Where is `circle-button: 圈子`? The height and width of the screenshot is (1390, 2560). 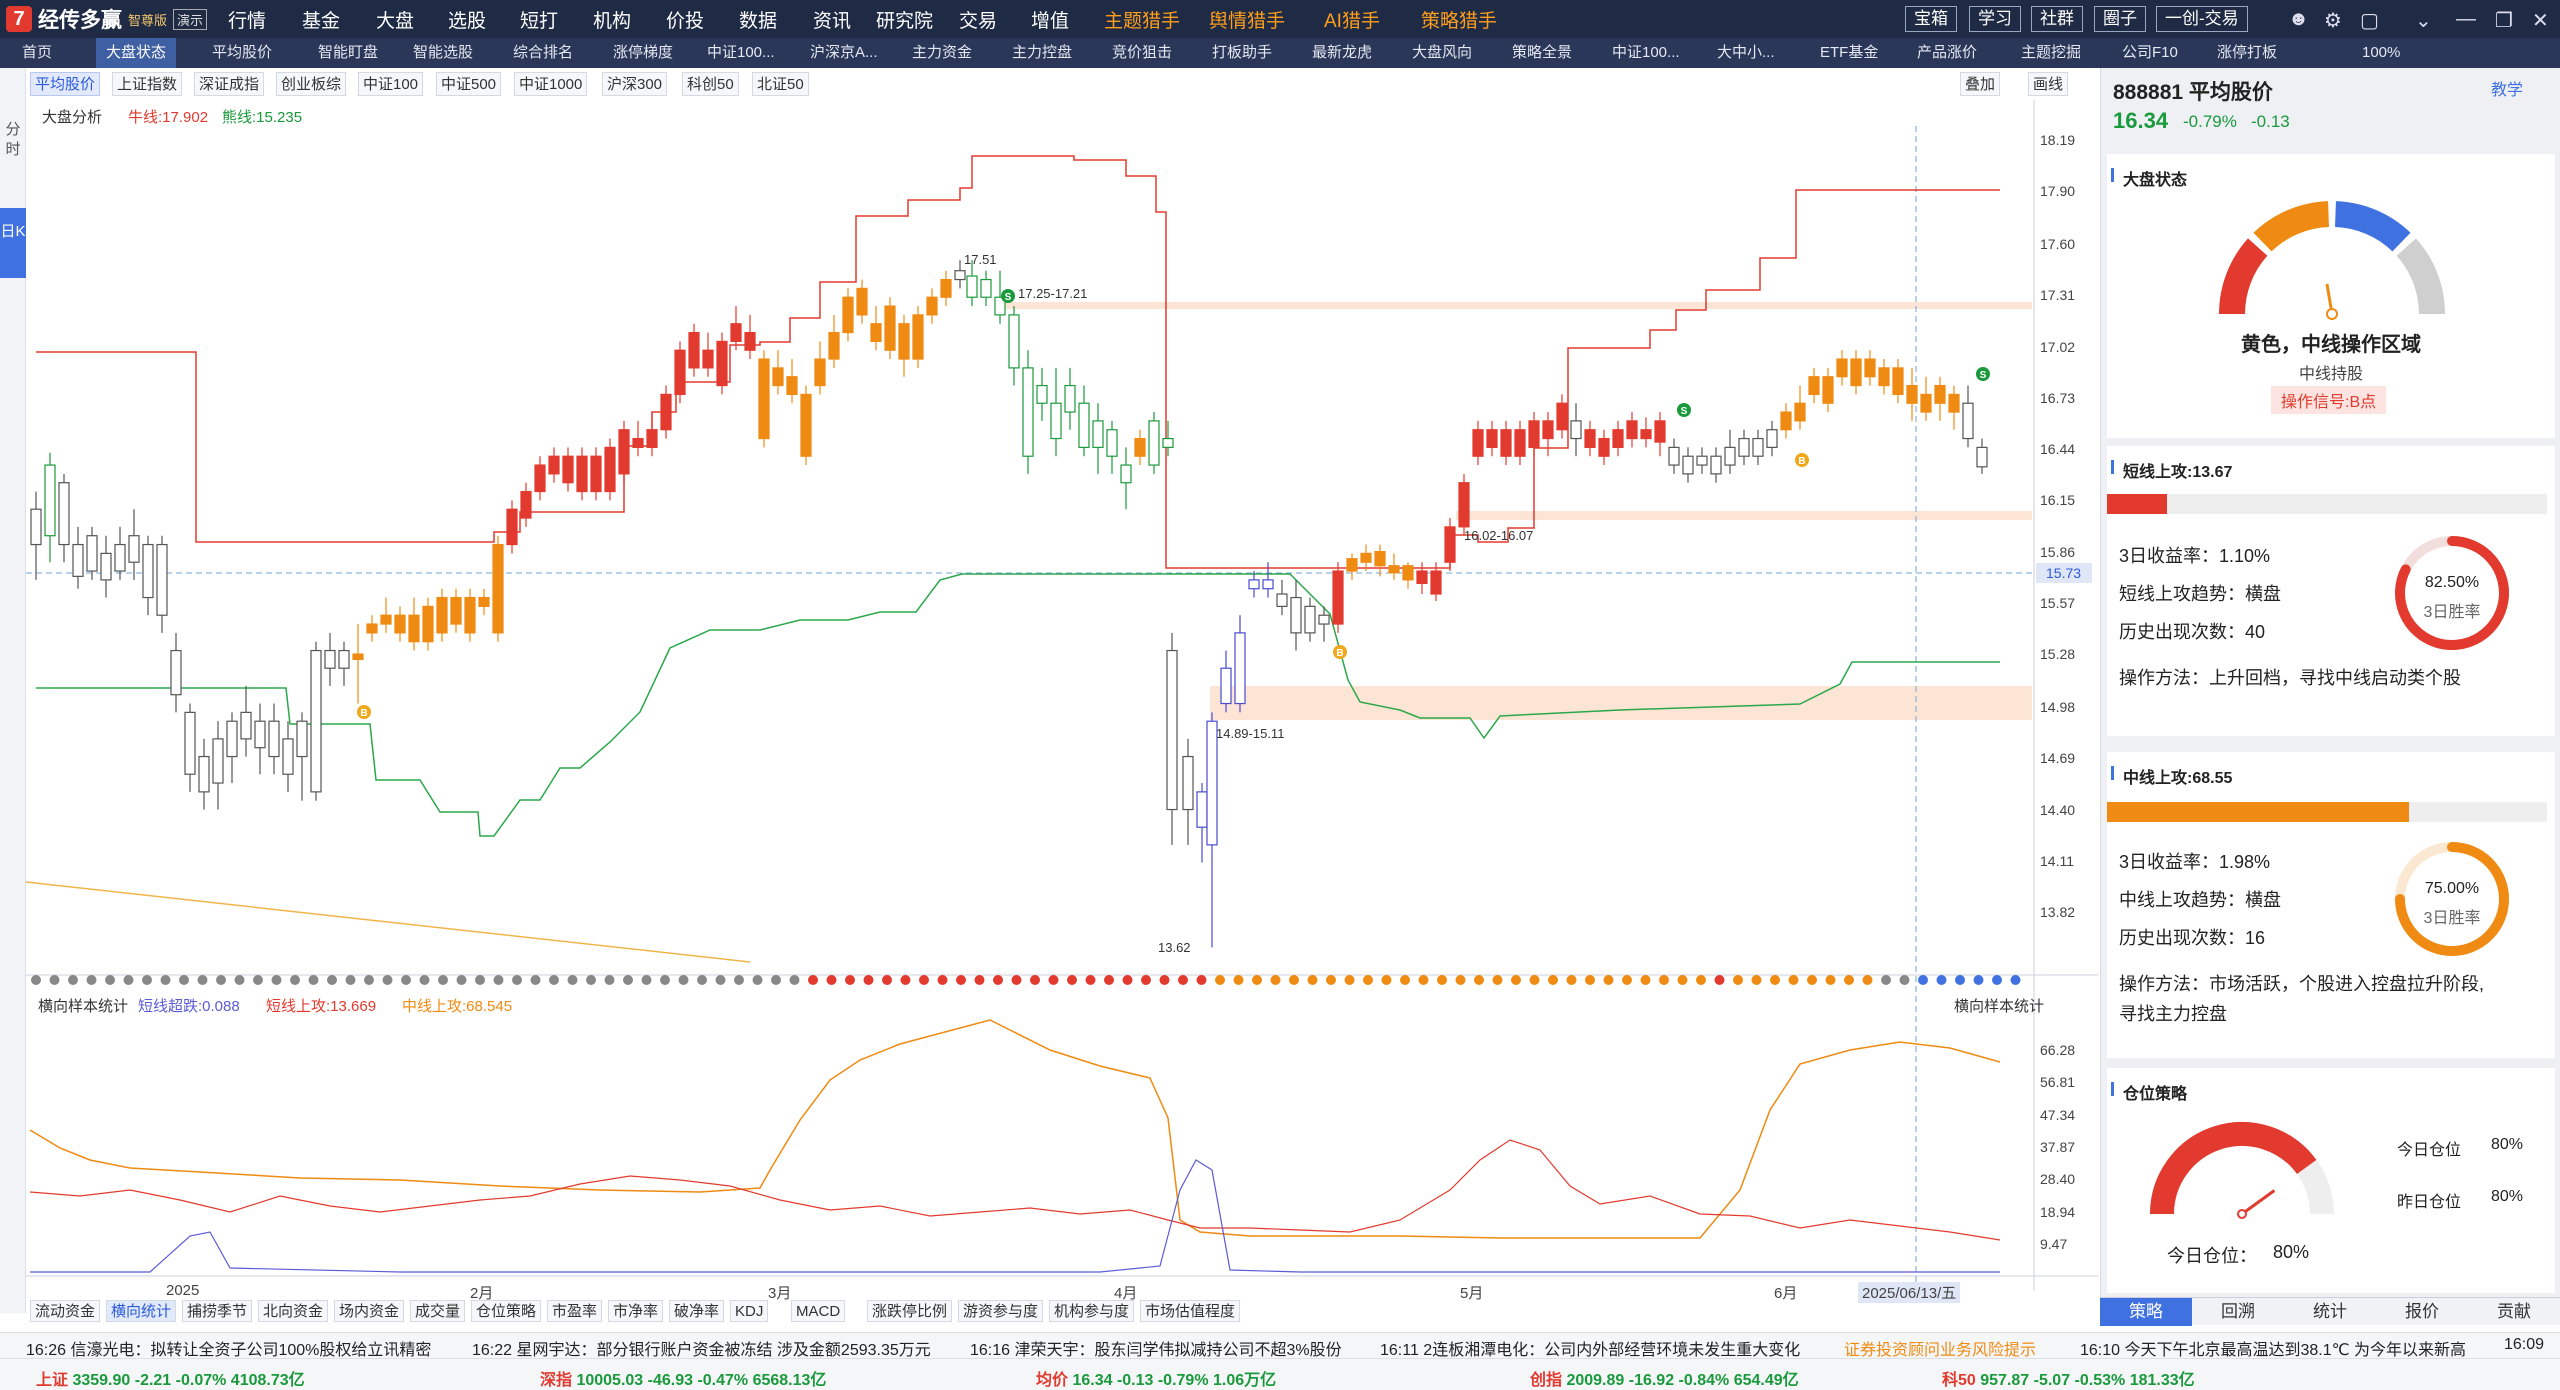
circle-button: 圈子 is located at coordinates (2120, 19).